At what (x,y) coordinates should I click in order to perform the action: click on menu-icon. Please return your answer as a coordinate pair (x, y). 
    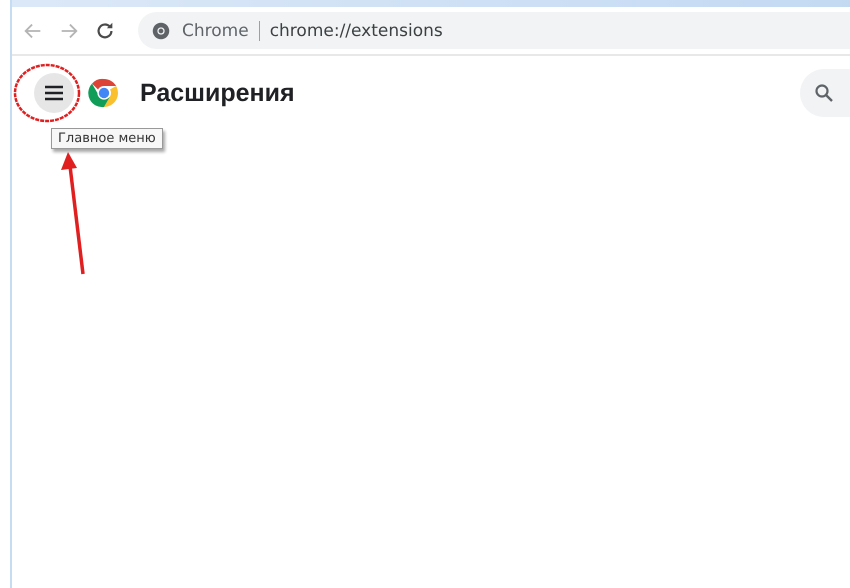
    Looking at the image, I should click on (54, 93).